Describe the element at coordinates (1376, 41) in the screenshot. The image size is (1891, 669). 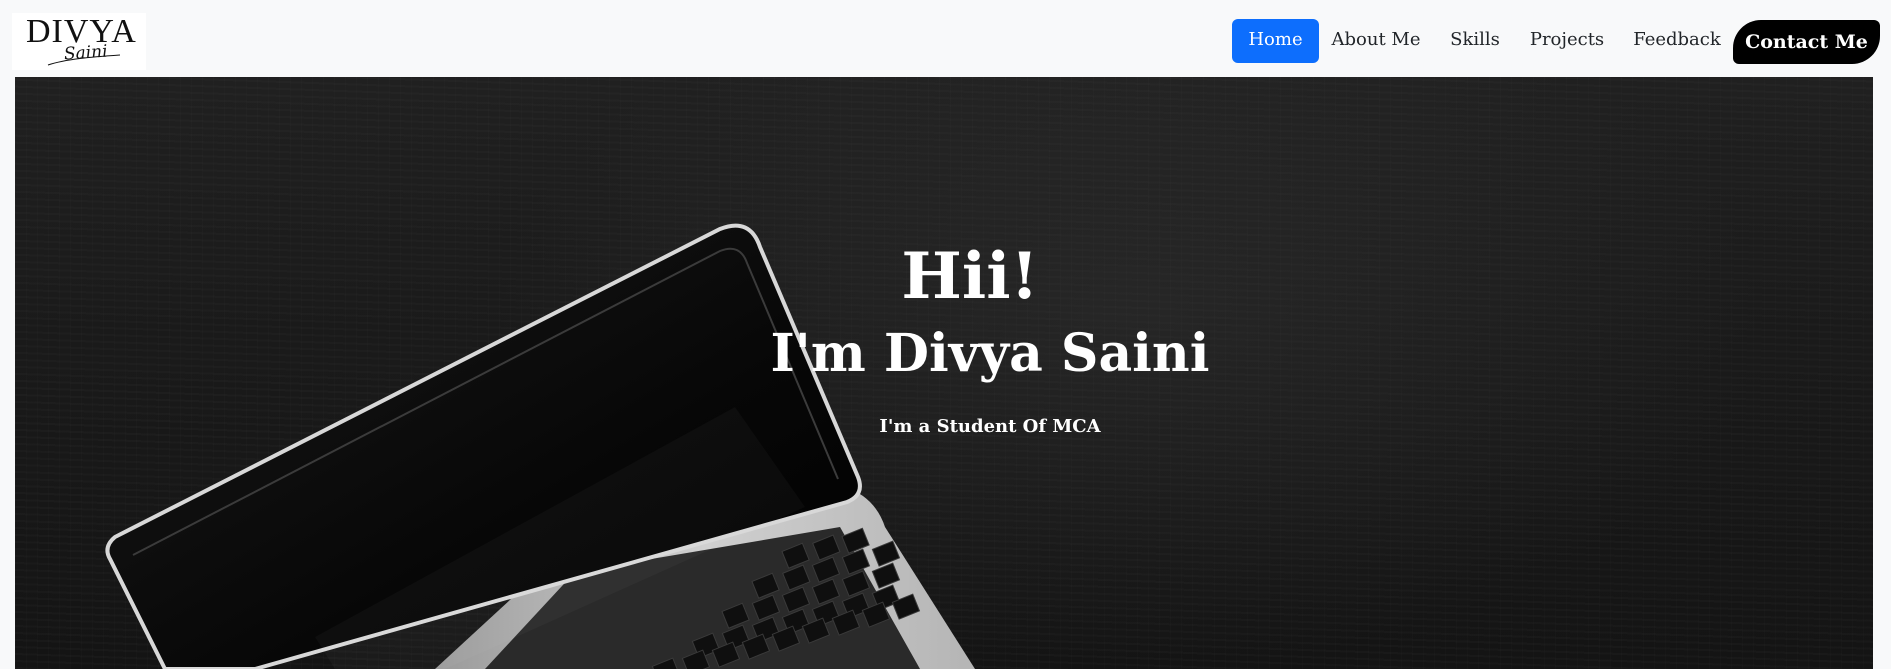
I see `nav-item-about-me: About Me` at that location.